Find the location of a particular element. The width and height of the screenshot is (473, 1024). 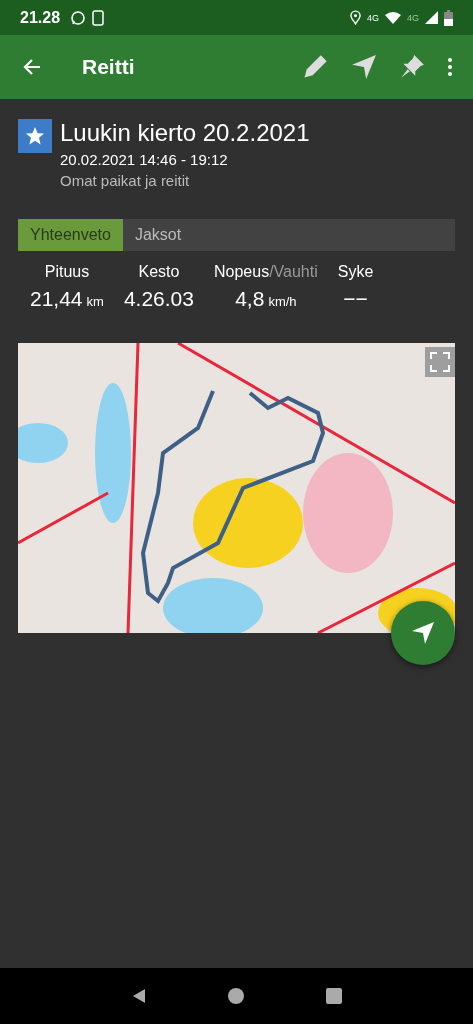

stat-label: /Vauhti is located at coordinates (293, 271).